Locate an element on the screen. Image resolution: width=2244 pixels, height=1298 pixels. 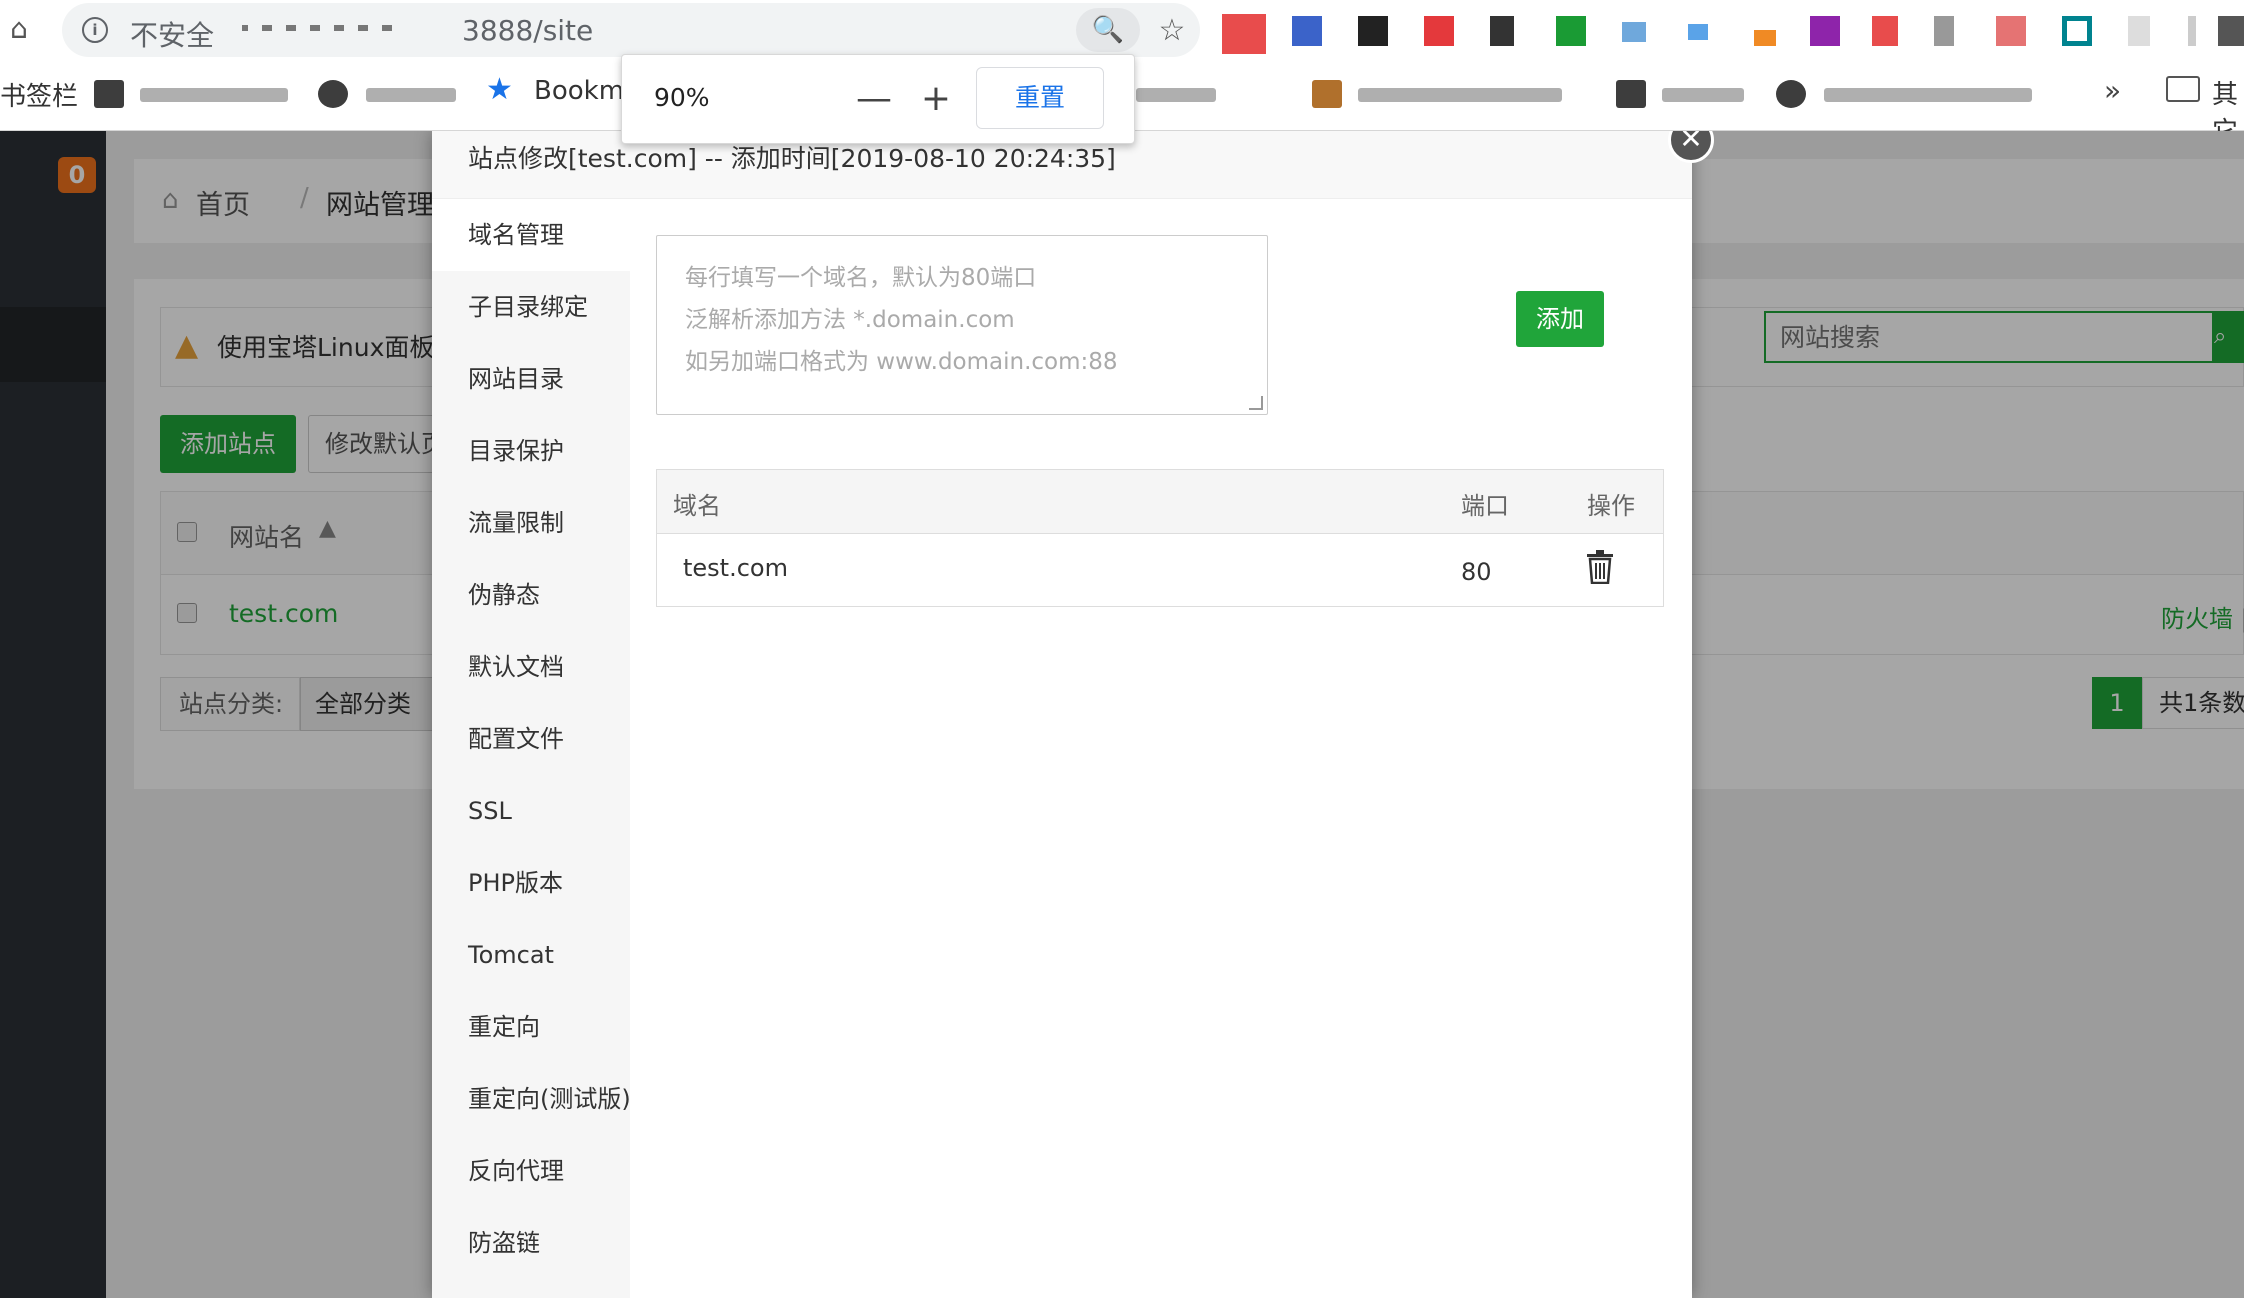
tab-php-version: PHP版本 is located at coordinates (531, 883).